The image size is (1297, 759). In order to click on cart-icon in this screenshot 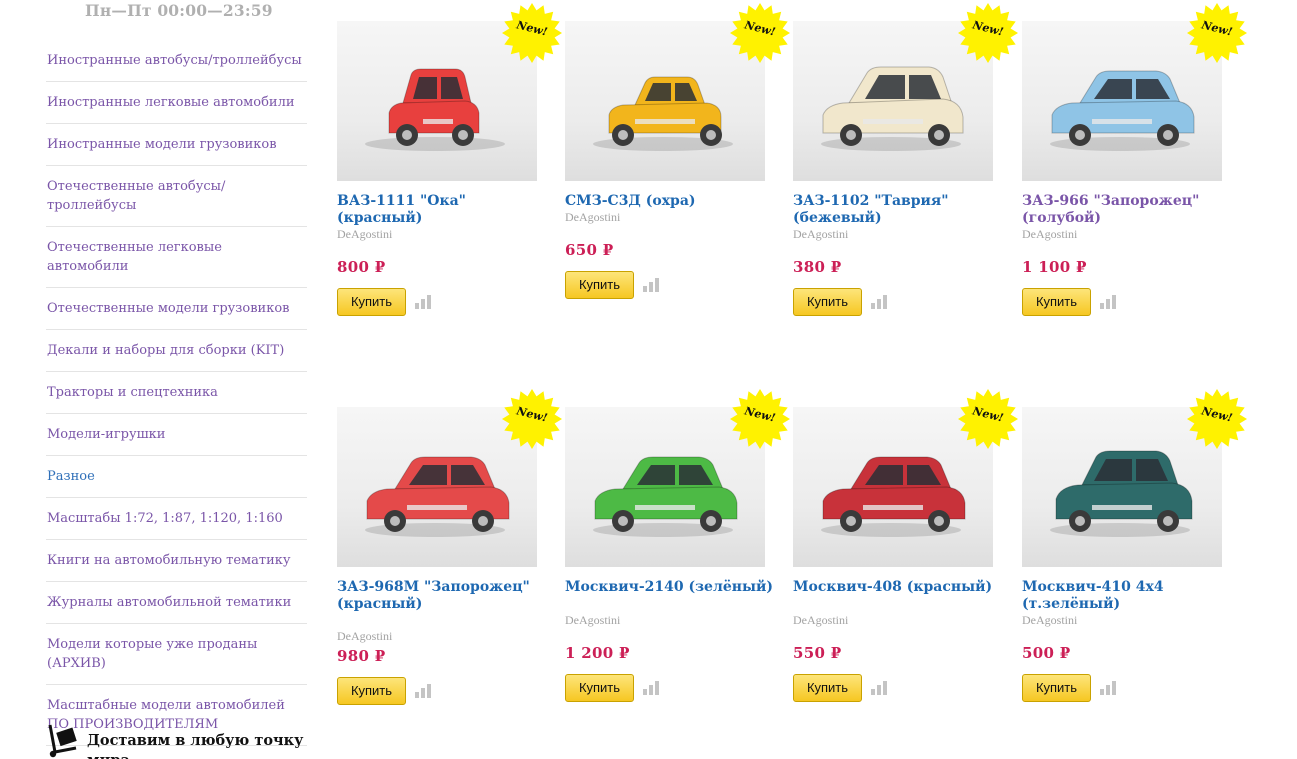, I will do `click(62, 741)`.